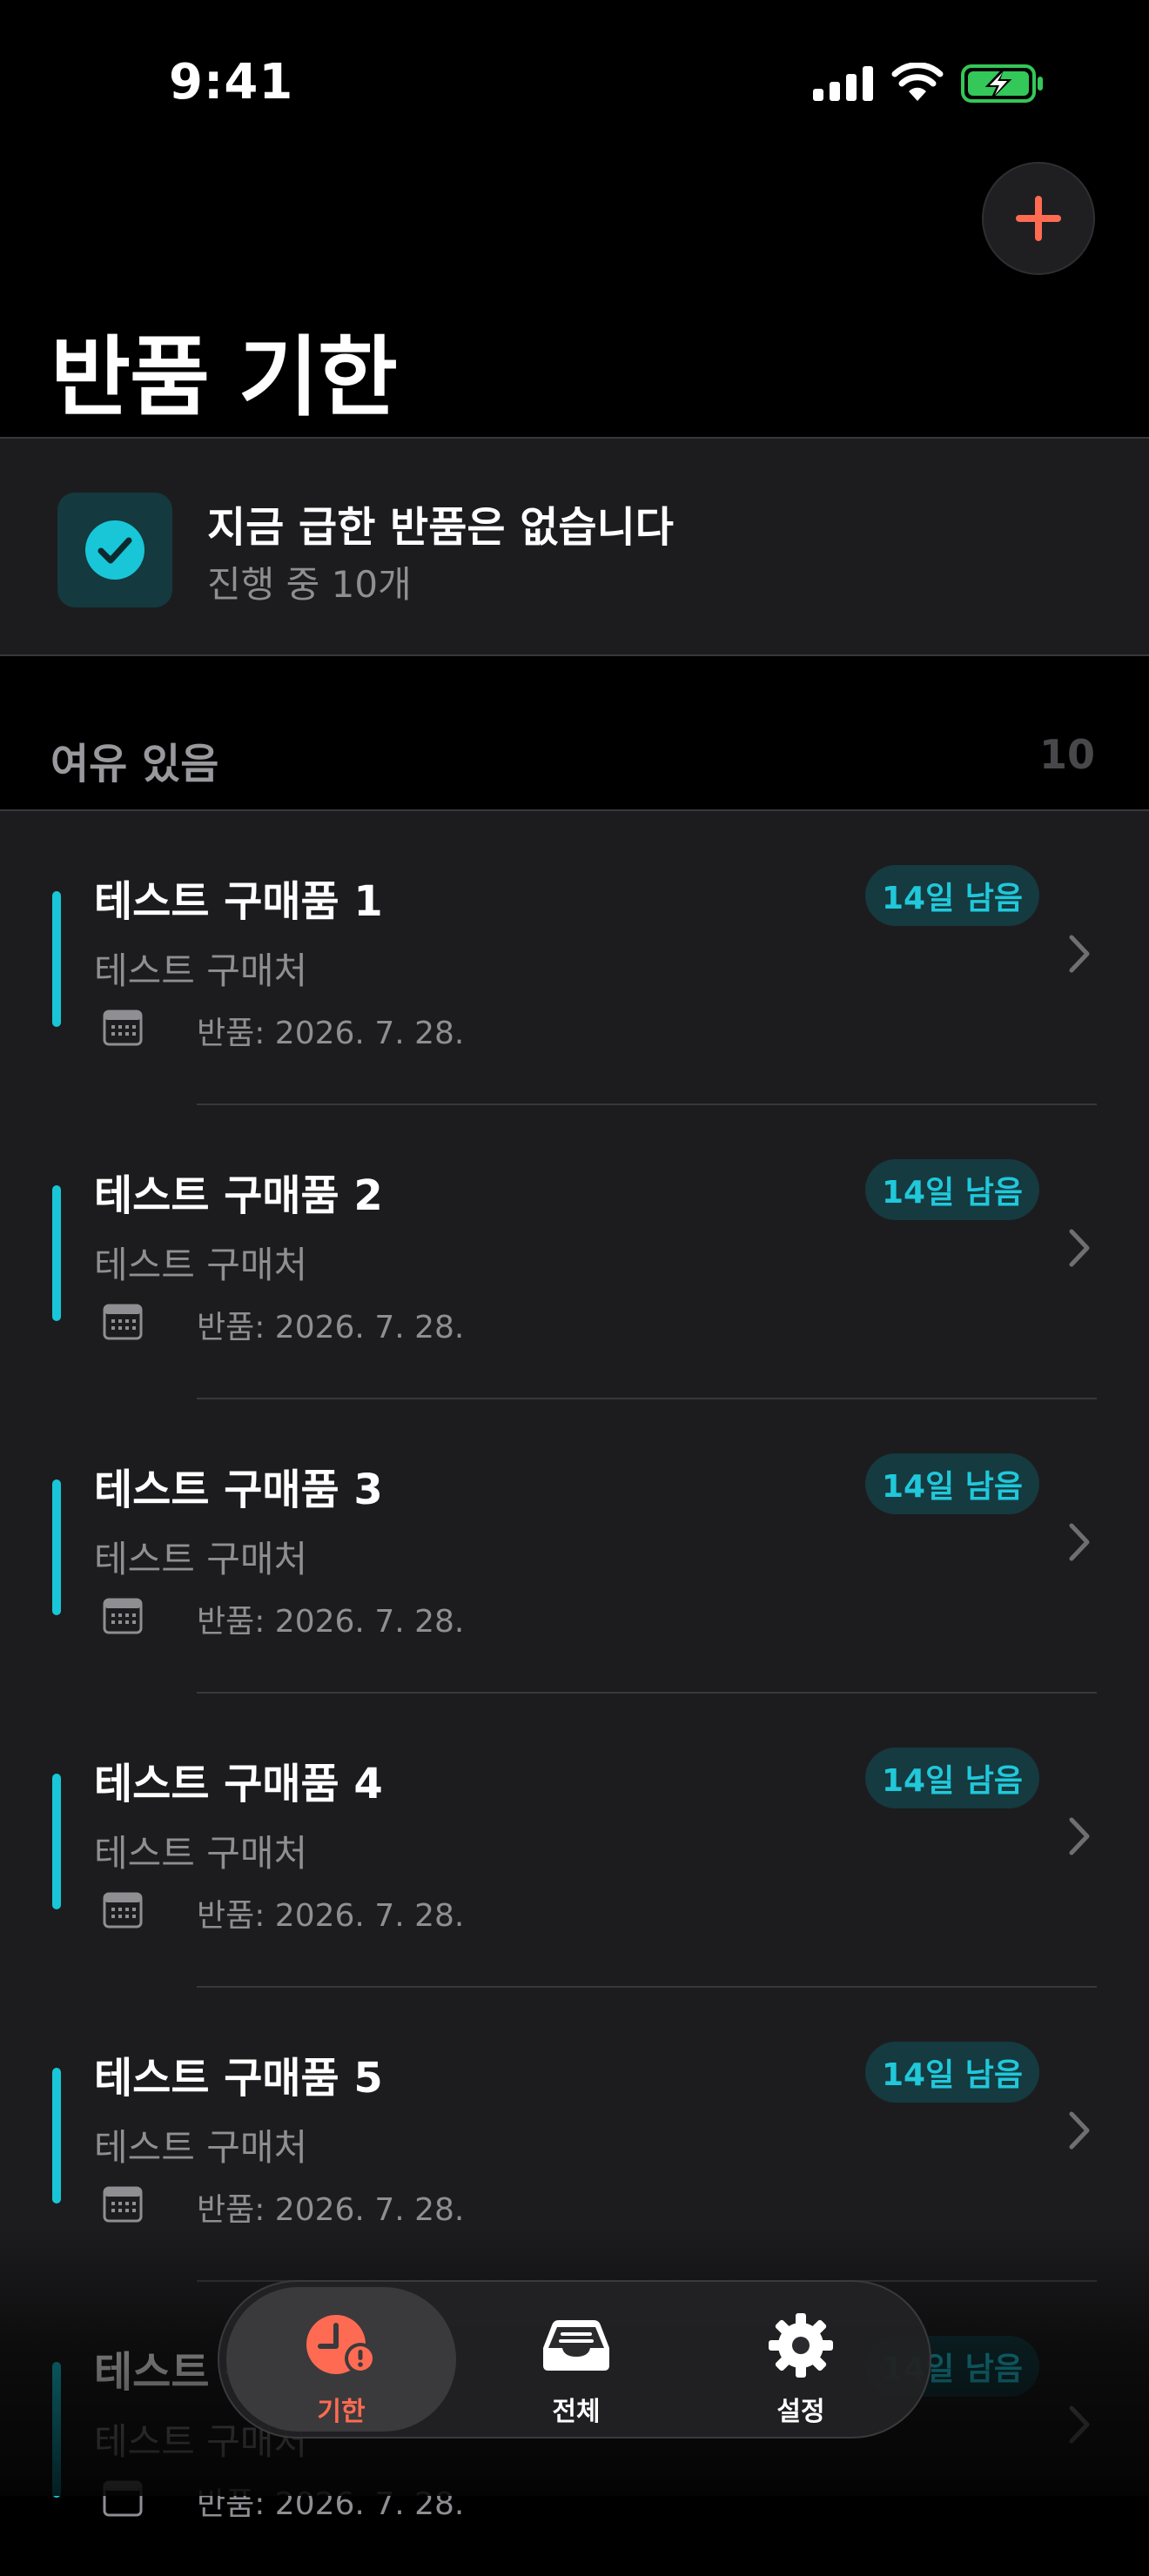 This screenshot has height=2576, width=1149. What do you see at coordinates (239, 2078) in the screenshot?
I see `item-title: 테스트 구매품 5` at bounding box center [239, 2078].